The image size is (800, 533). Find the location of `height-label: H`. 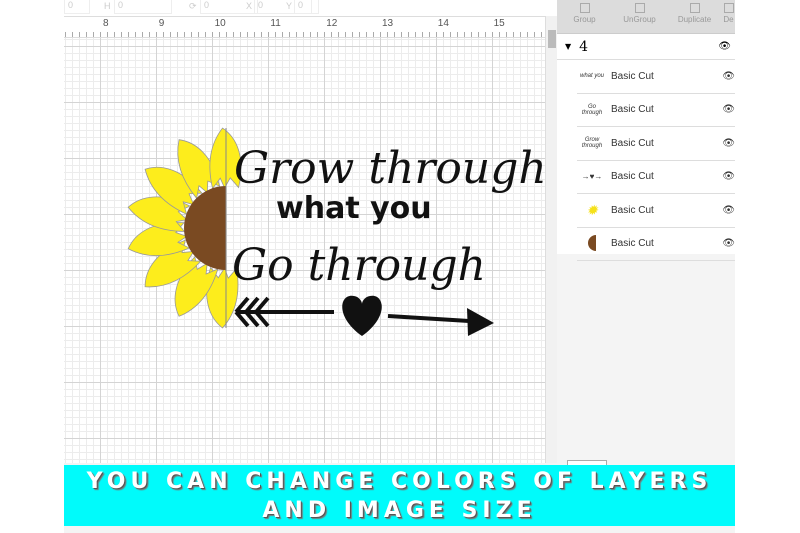

height-label: H is located at coordinates (107, 6).